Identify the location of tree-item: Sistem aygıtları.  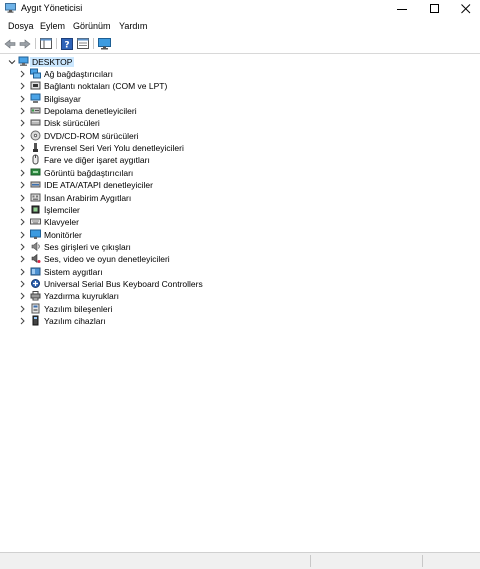
(240, 272).